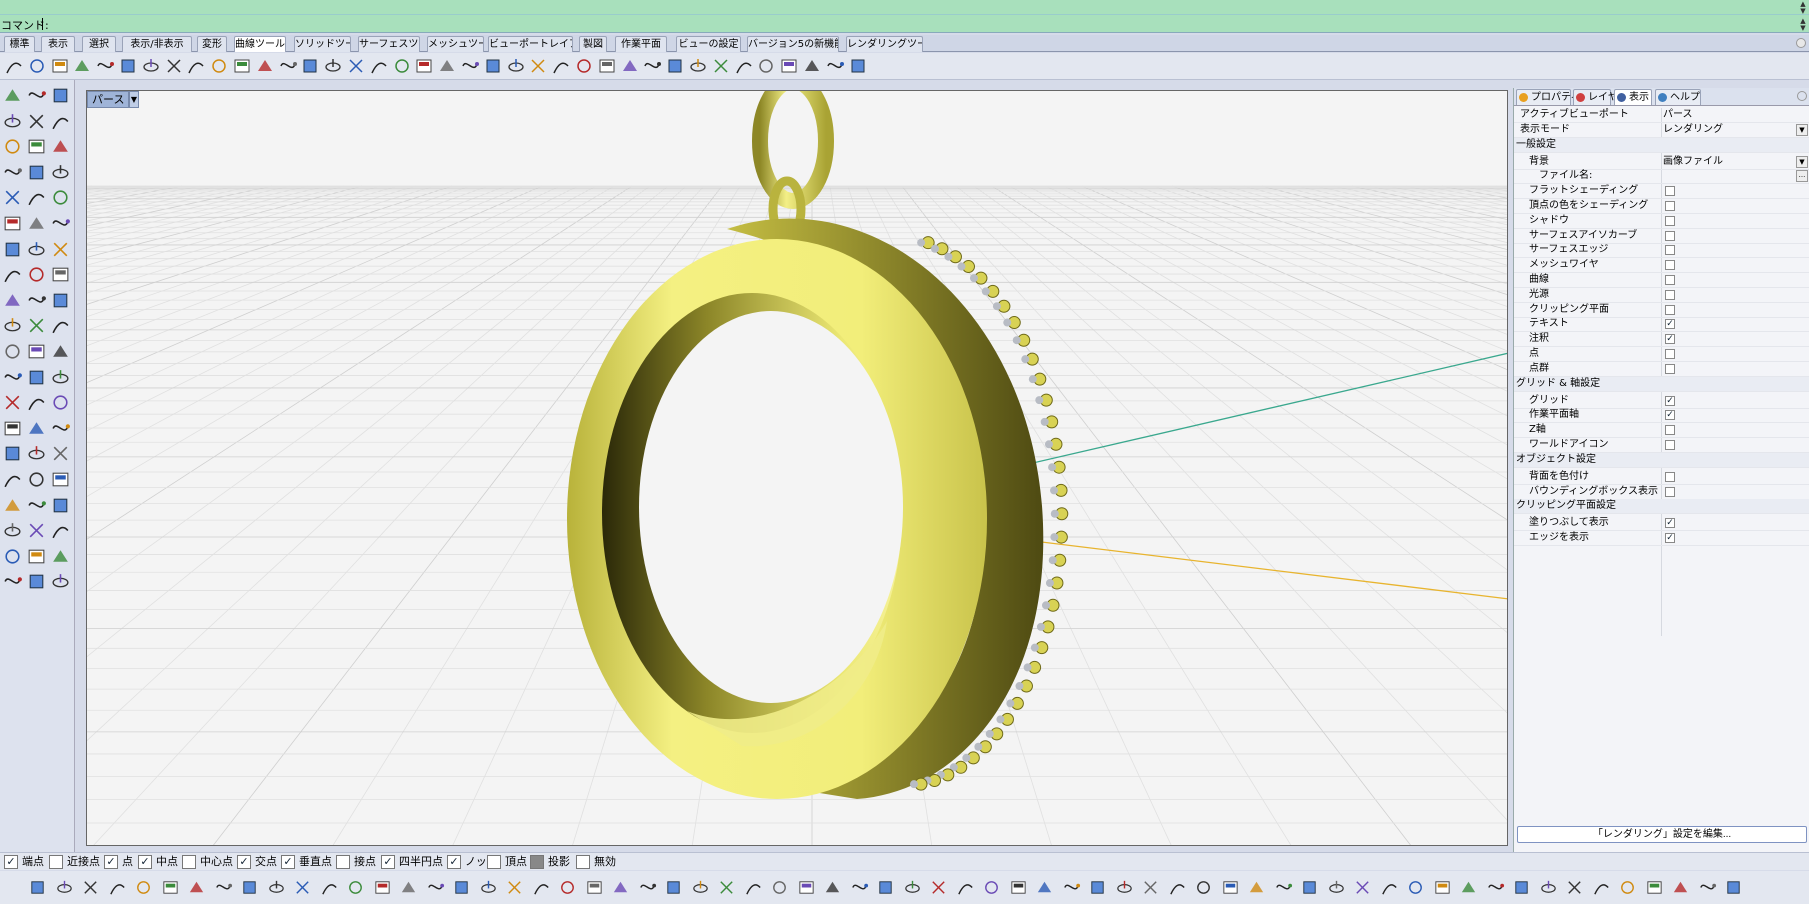  I want to click on settings-section-header: オブジェクト設定, so click(1661, 460).